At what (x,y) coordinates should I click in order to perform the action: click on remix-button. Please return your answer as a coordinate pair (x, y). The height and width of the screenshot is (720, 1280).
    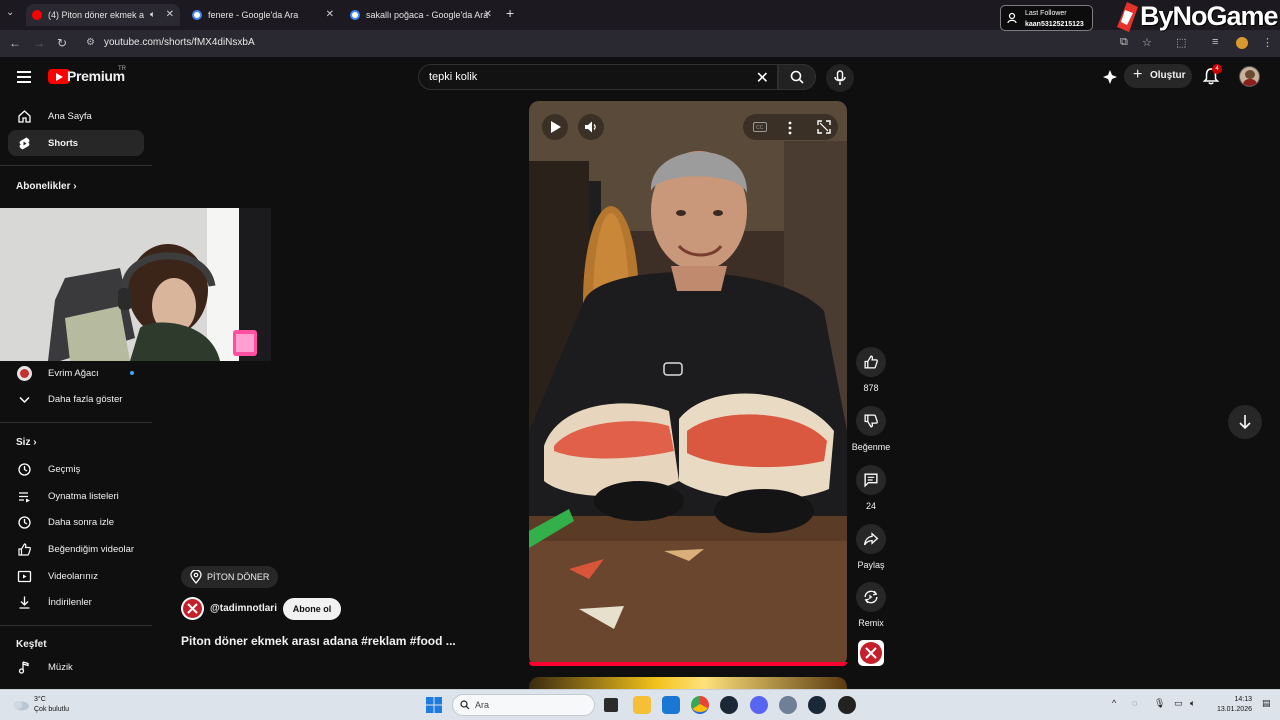
    Looking at the image, I should click on (871, 597).